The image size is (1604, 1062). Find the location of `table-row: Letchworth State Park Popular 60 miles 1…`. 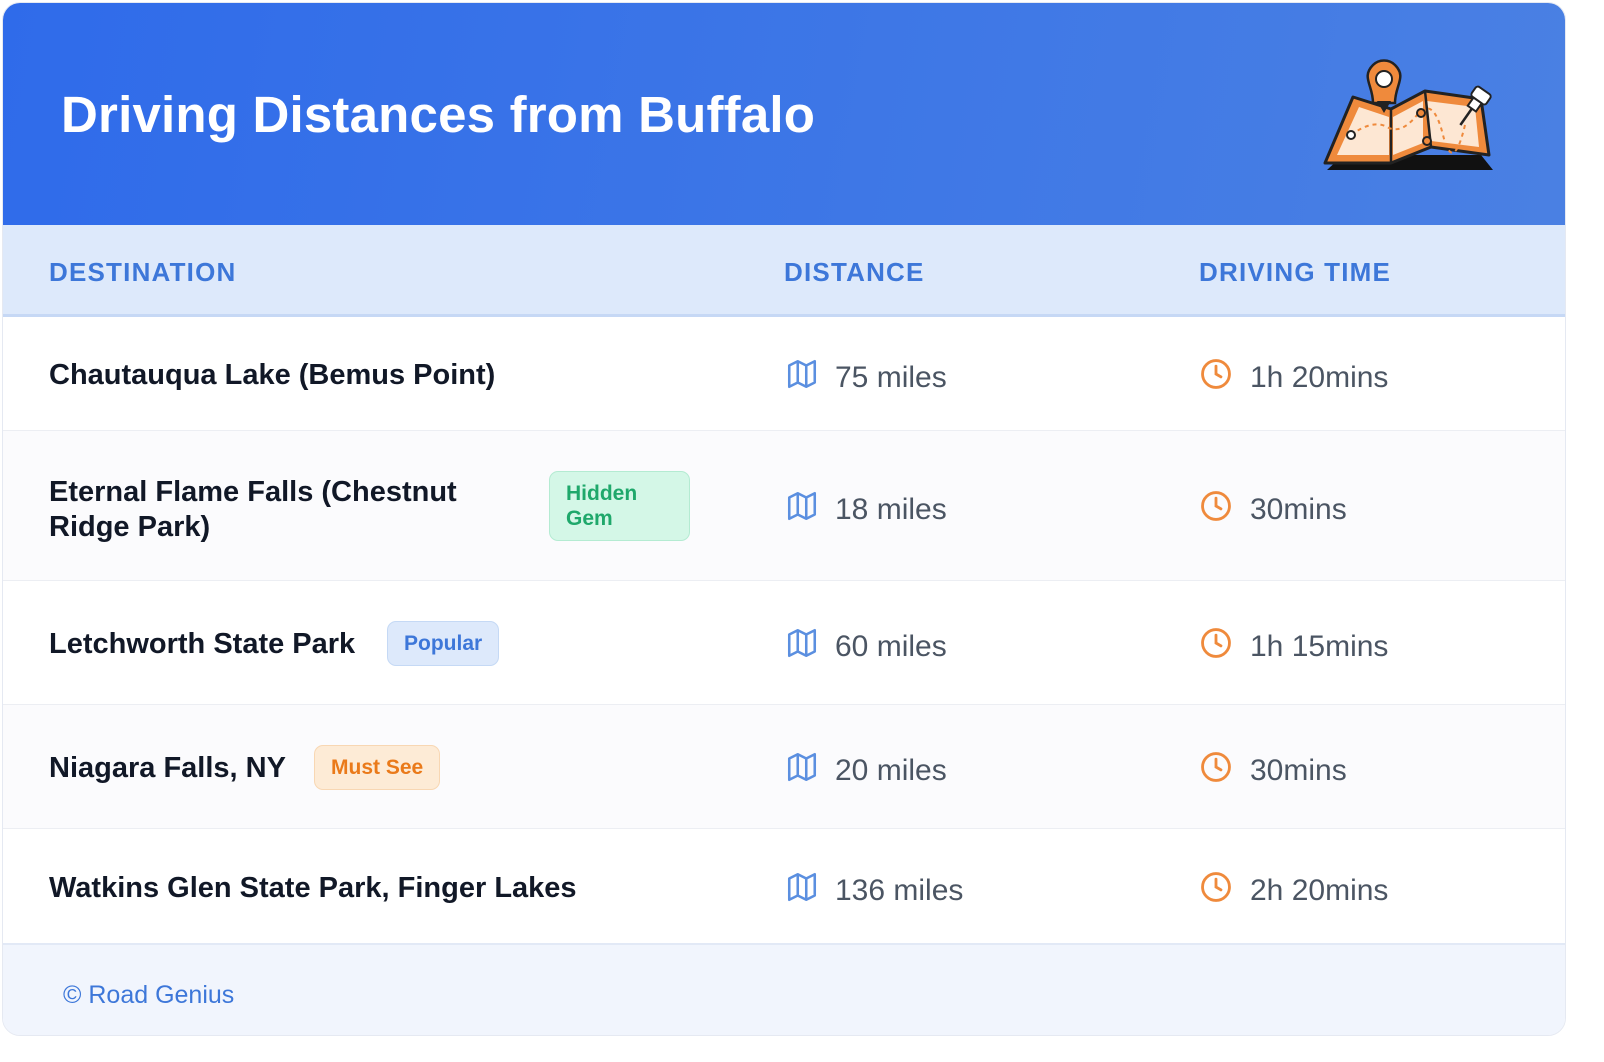

table-row: Letchworth State Park Popular 60 miles 1… is located at coordinates (784, 643).